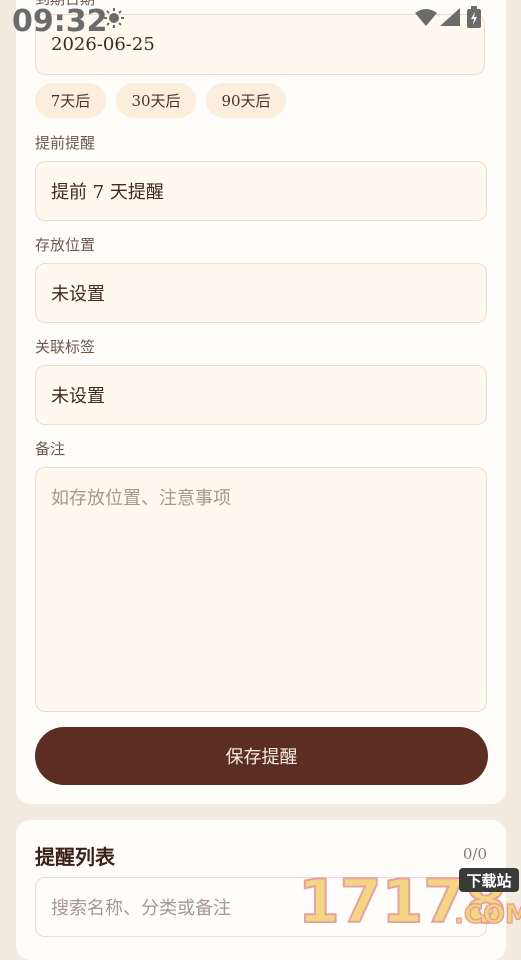  I want to click on chip-90-days: 90天后, so click(246, 100).